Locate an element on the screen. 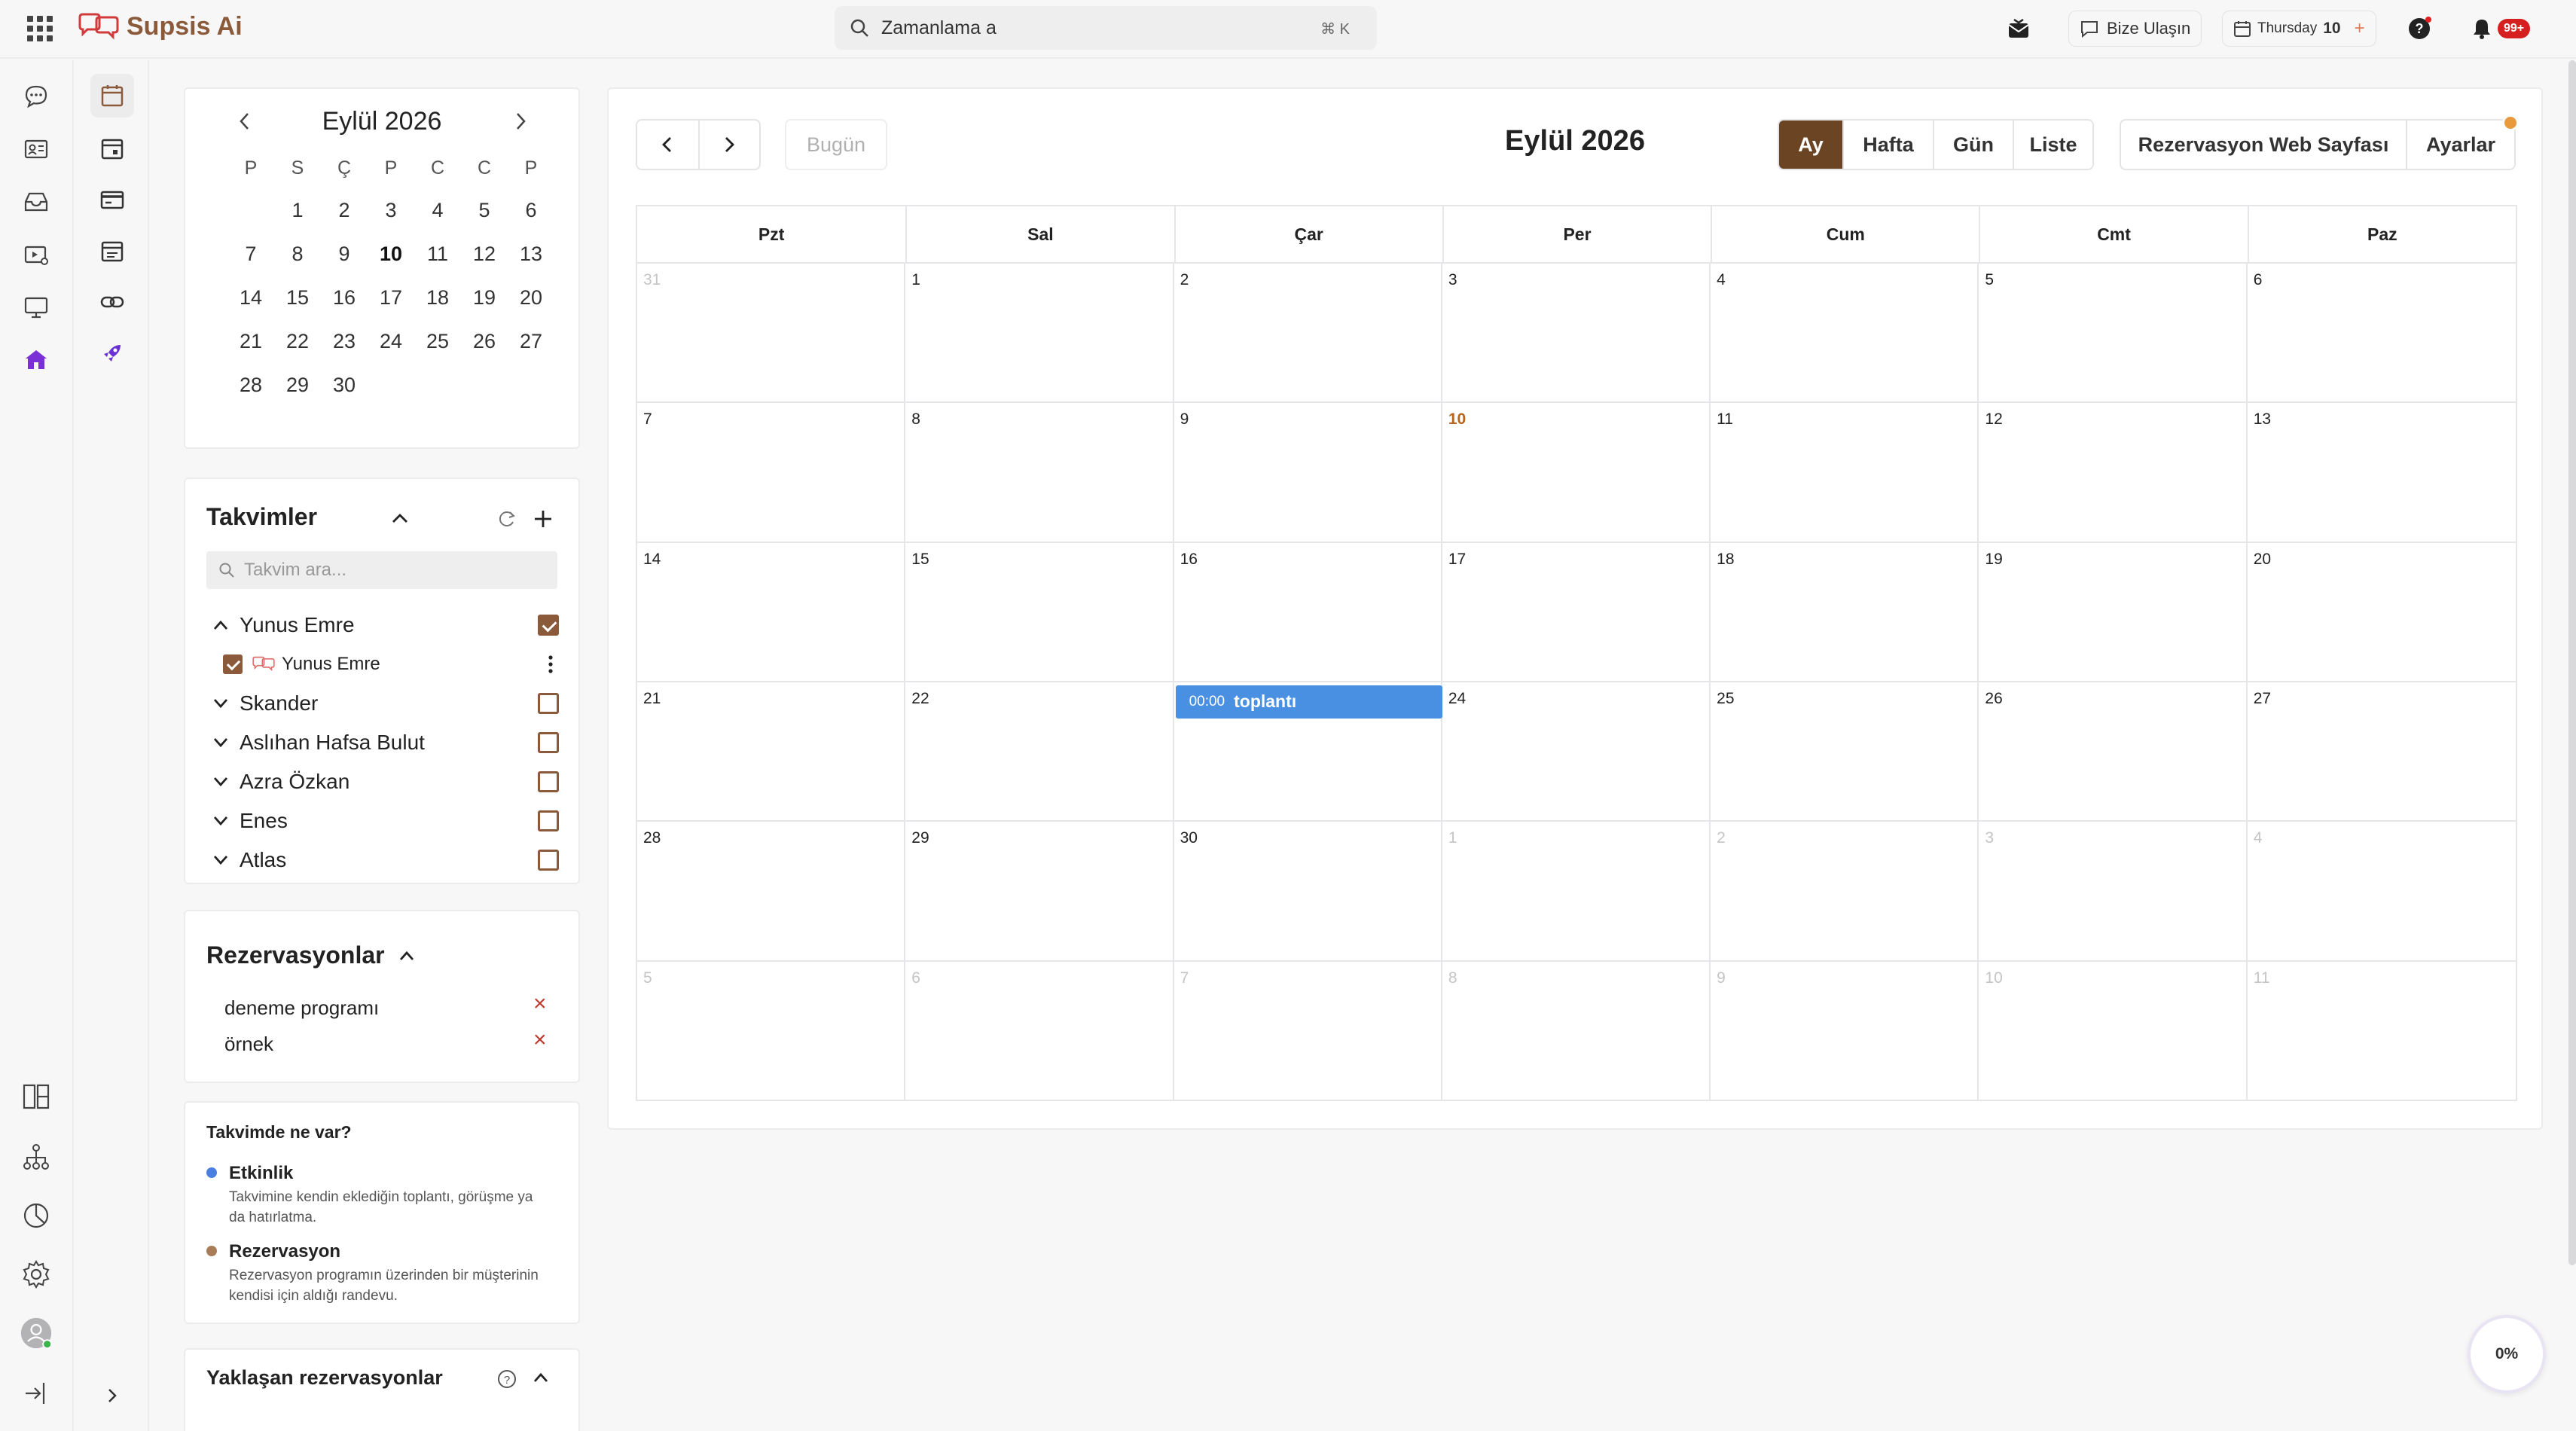 This screenshot has width=2576, height=1431. mini-day-cell: 5 is located at coordinates (485, 210).